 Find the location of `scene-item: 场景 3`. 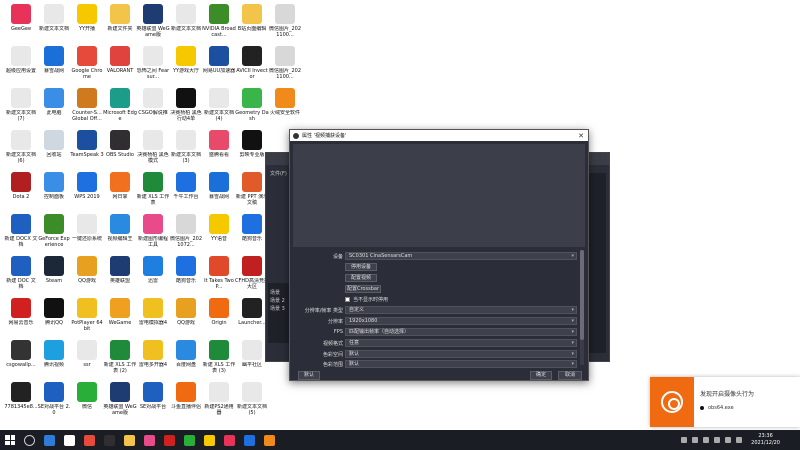

scene-item: 场景 3 is located at coordinates (277, 308).